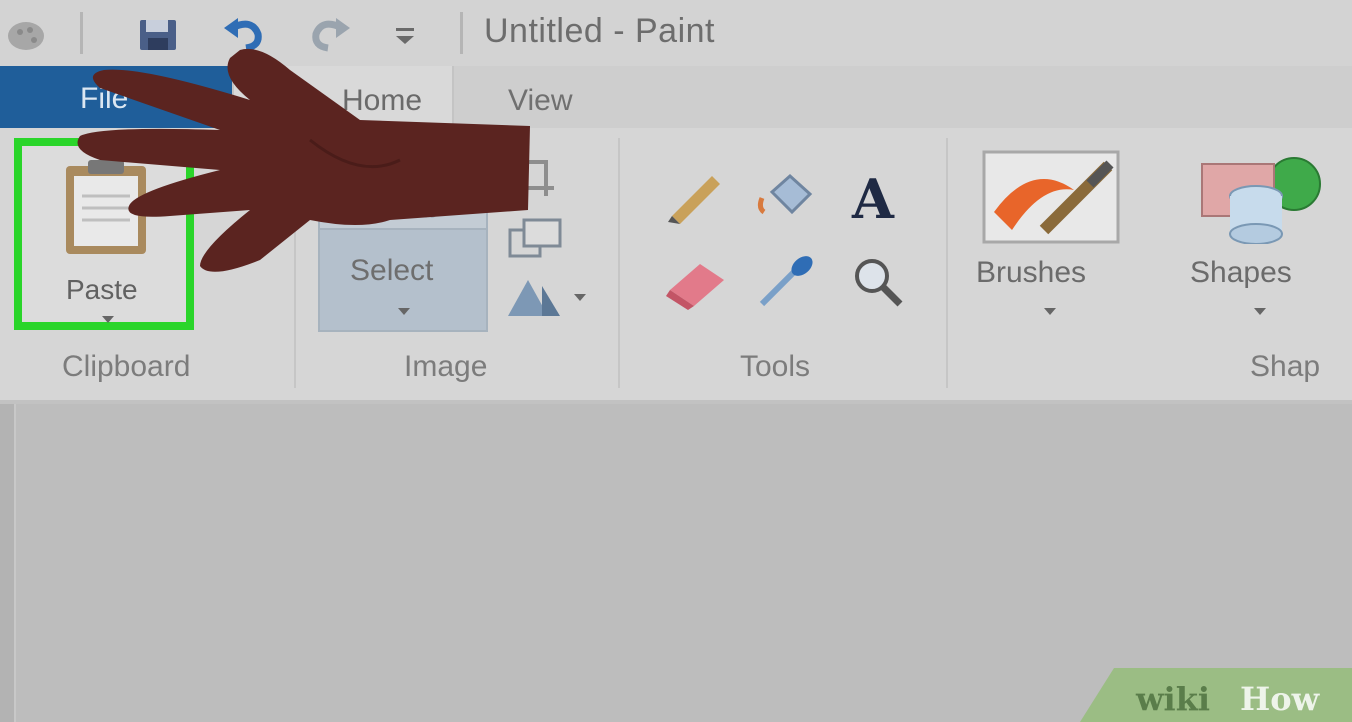 This screenshot has height=722, width=1352. Describe the element at coordinates (1285, 366) in the screenshot. I see `group-label-shapes: Shap` at that location.